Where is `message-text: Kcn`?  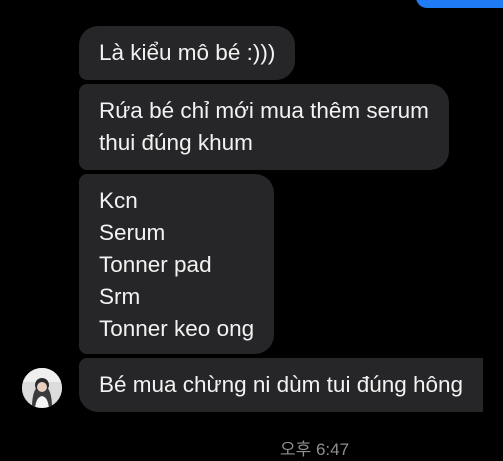 message-text: Kcn is located at coordinates (118, 200).